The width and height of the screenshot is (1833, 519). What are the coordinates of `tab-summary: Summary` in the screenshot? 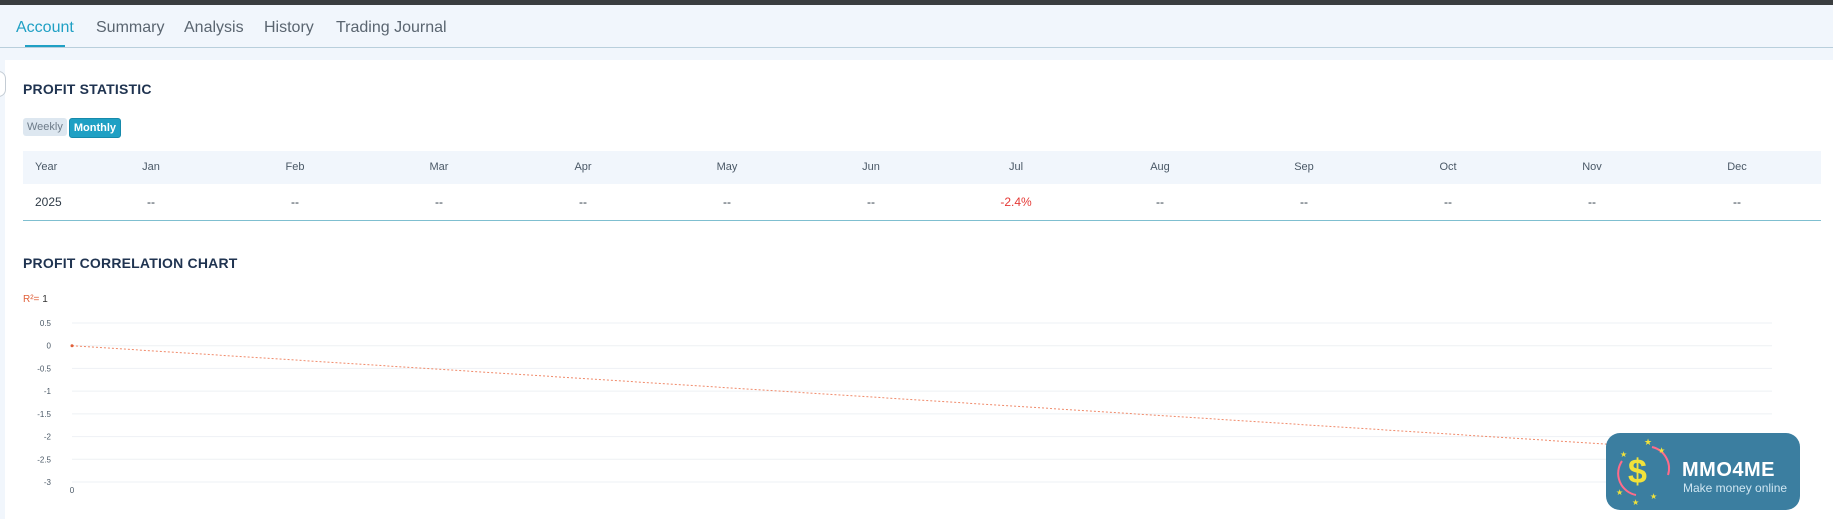 It's located at (130, 28).